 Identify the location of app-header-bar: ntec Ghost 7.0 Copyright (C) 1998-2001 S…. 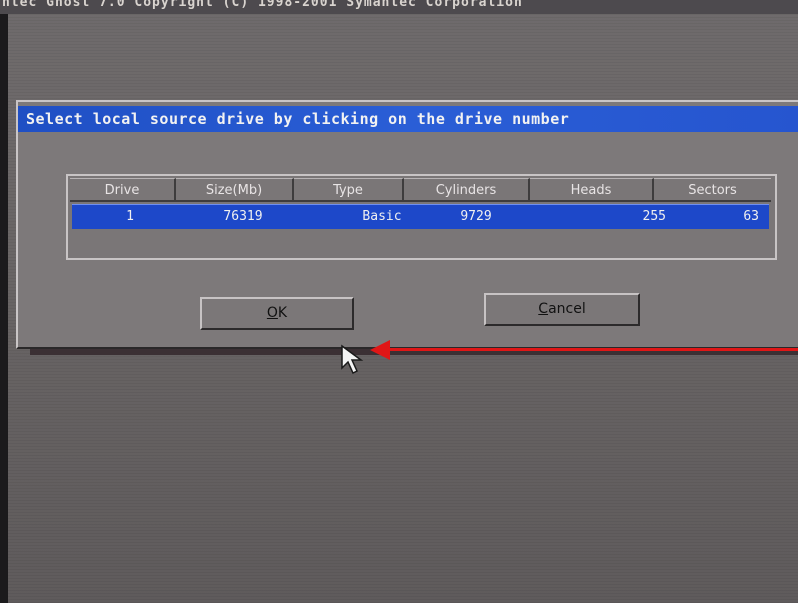
(399, 7).